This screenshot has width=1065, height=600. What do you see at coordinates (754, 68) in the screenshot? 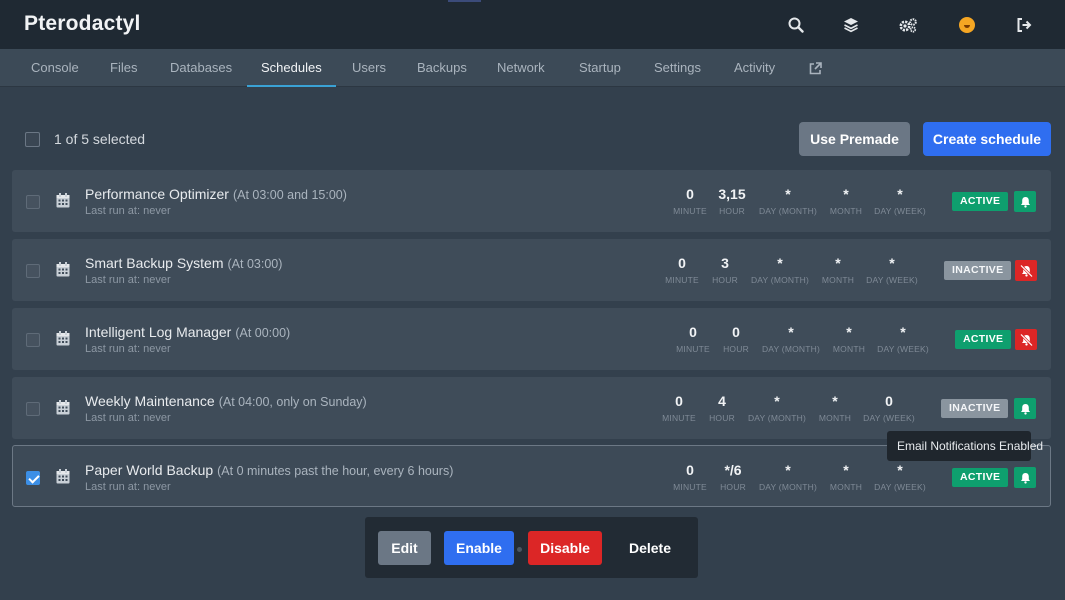
I see `tab-activity: Activity` at bounding box center [754, 68].